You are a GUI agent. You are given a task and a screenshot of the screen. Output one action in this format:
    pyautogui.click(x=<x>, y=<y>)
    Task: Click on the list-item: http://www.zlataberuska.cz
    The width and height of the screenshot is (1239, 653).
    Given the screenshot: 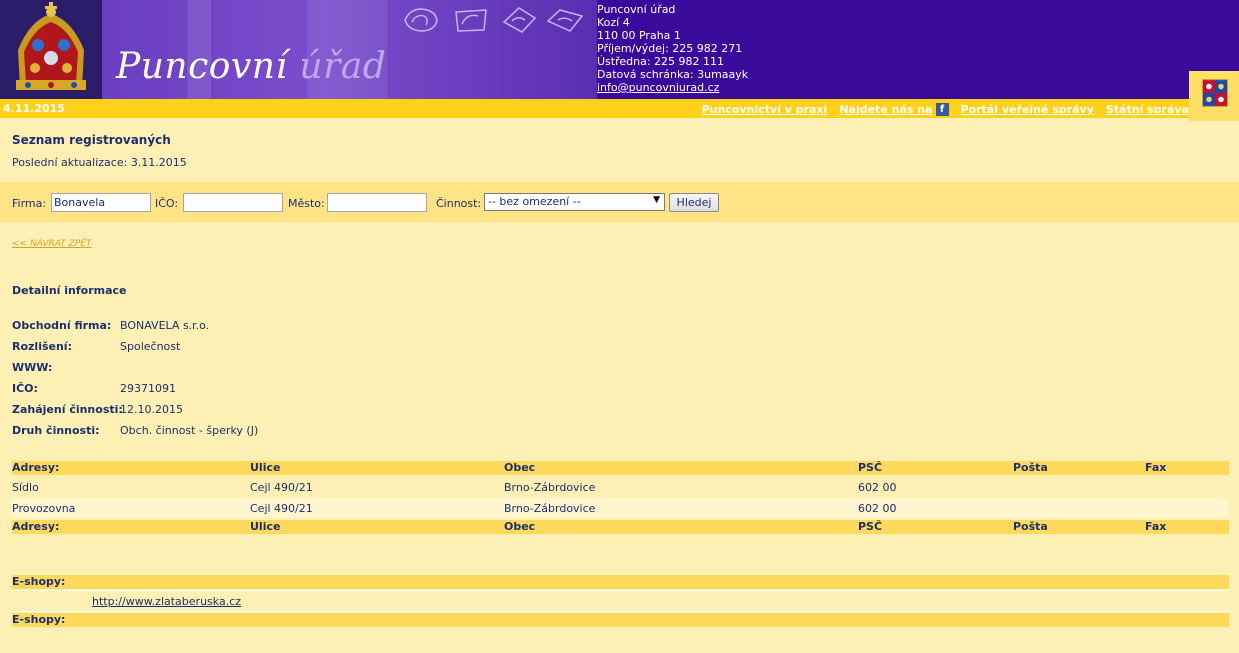 What is the action you would take?
    pyautogui.click(x=620, y=601)
    